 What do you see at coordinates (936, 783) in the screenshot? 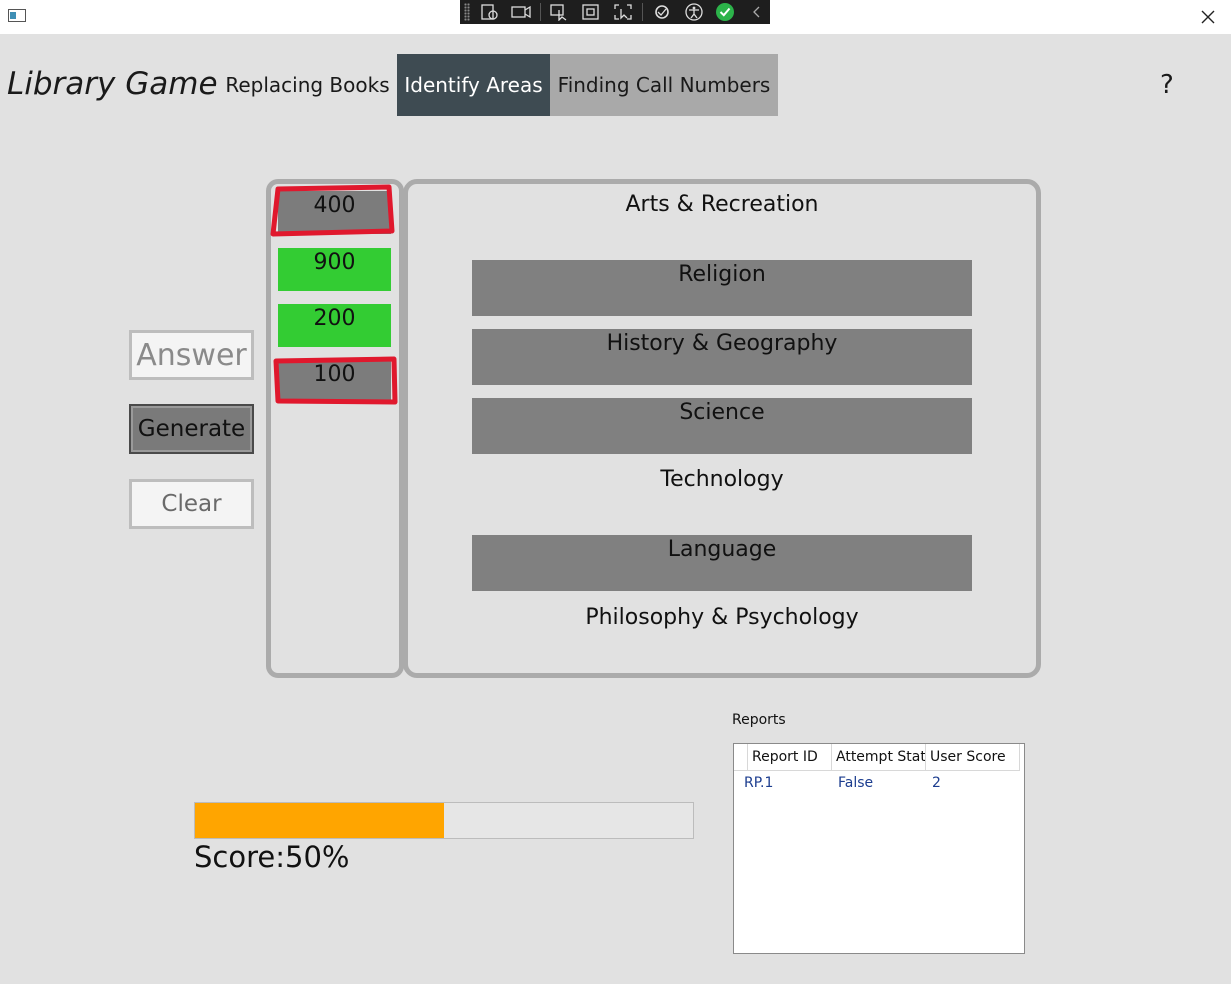
I see `cell-user-score: 2` at bounding box center [936, 783].